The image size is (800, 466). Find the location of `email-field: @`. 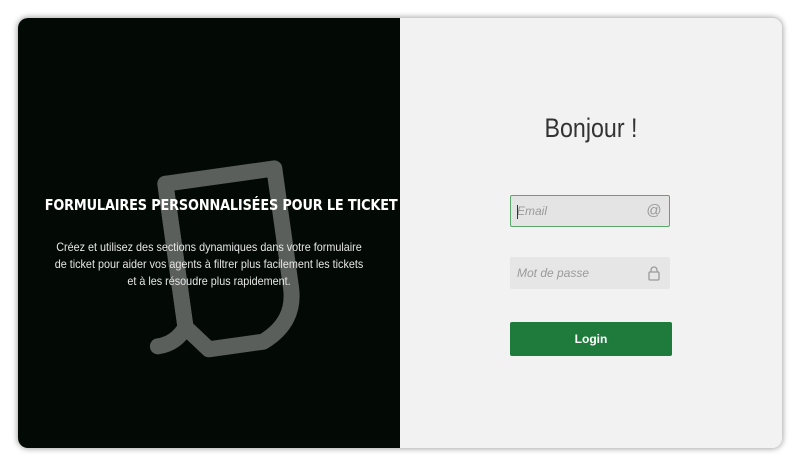

email-field: @ is located at coordinates (590, 211).